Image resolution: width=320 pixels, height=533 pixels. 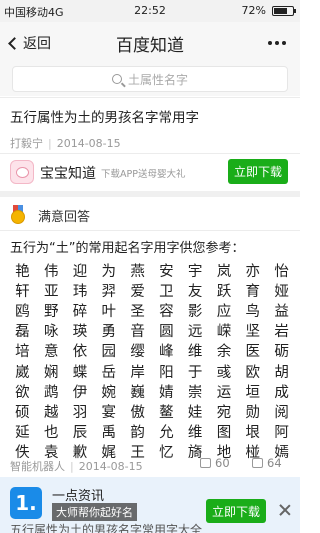 I want to click on ad-download-button: 立即下载, so click(x=236, y=511).